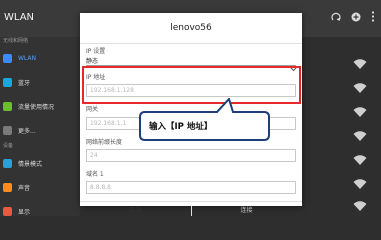  What do you see at coordinates (40, 58) in the screenshot?
I see `sidebar-item-wlan: WLAN` at bounding box center [40, 58].